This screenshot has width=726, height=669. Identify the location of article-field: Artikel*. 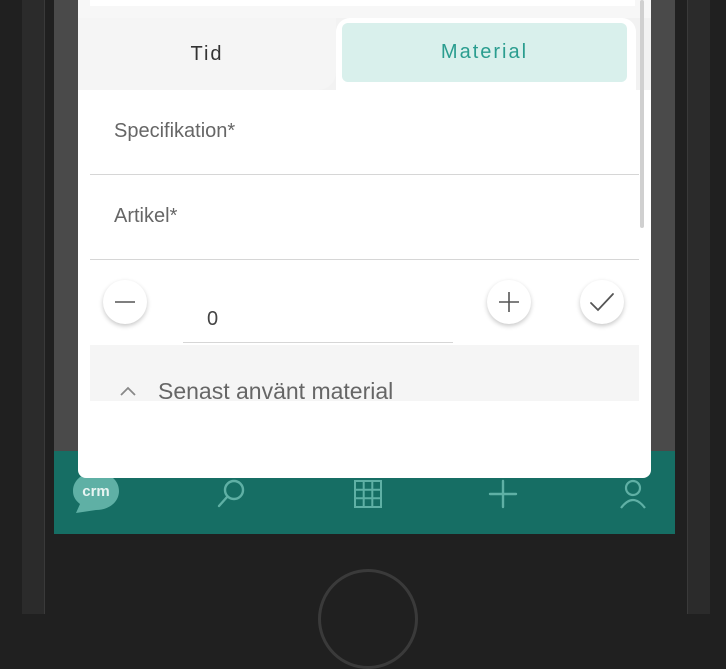
(364, 217).